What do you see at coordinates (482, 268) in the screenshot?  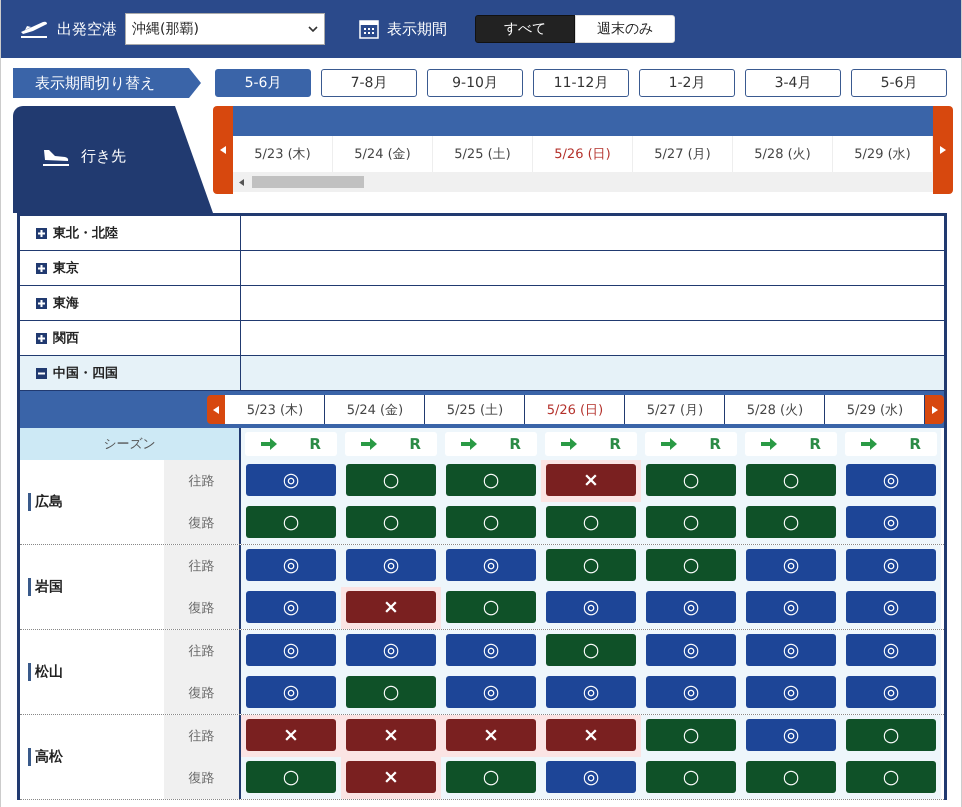 I see `region-row: 東京` at bounding box center [482, 268].